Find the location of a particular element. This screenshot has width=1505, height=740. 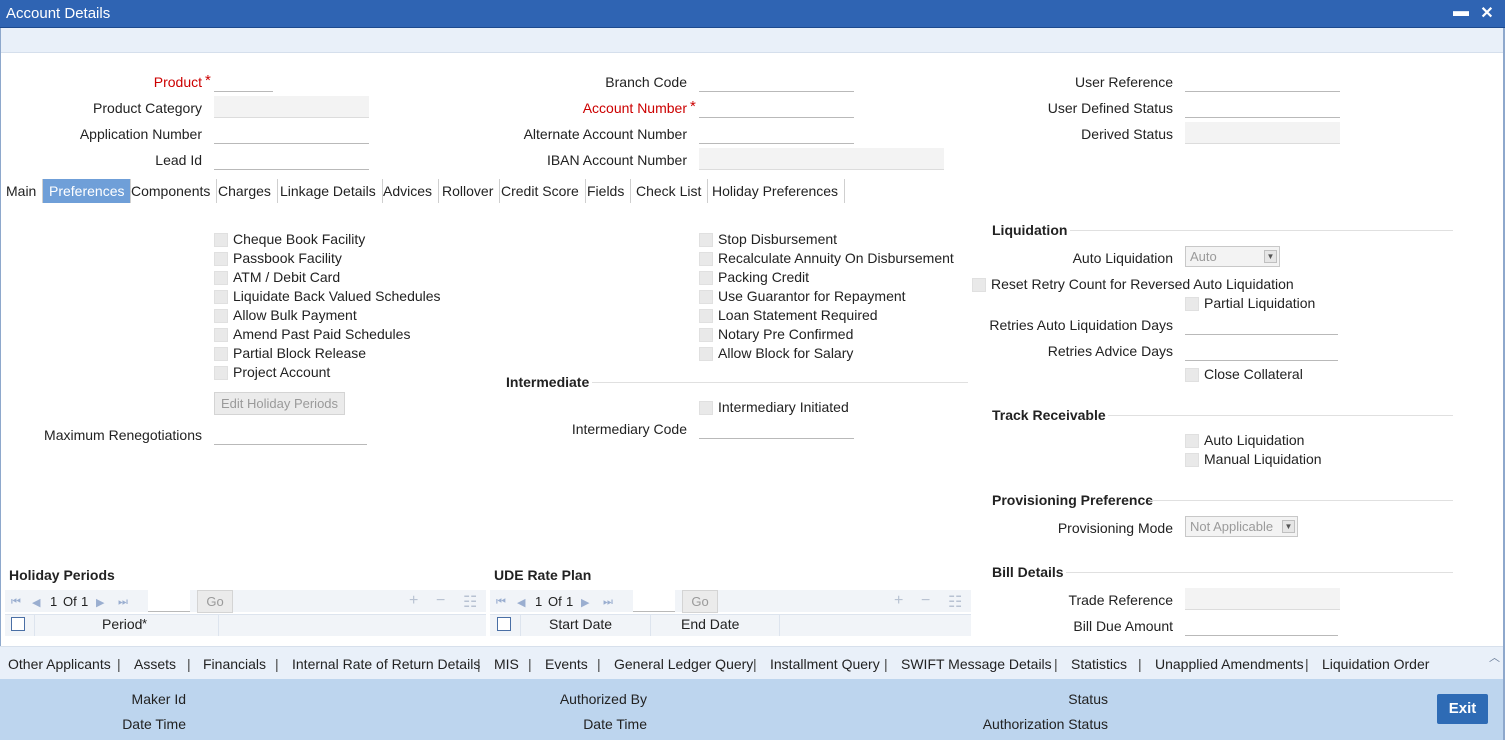

account-number-required-mark: * is located at coordinates (693, 106).